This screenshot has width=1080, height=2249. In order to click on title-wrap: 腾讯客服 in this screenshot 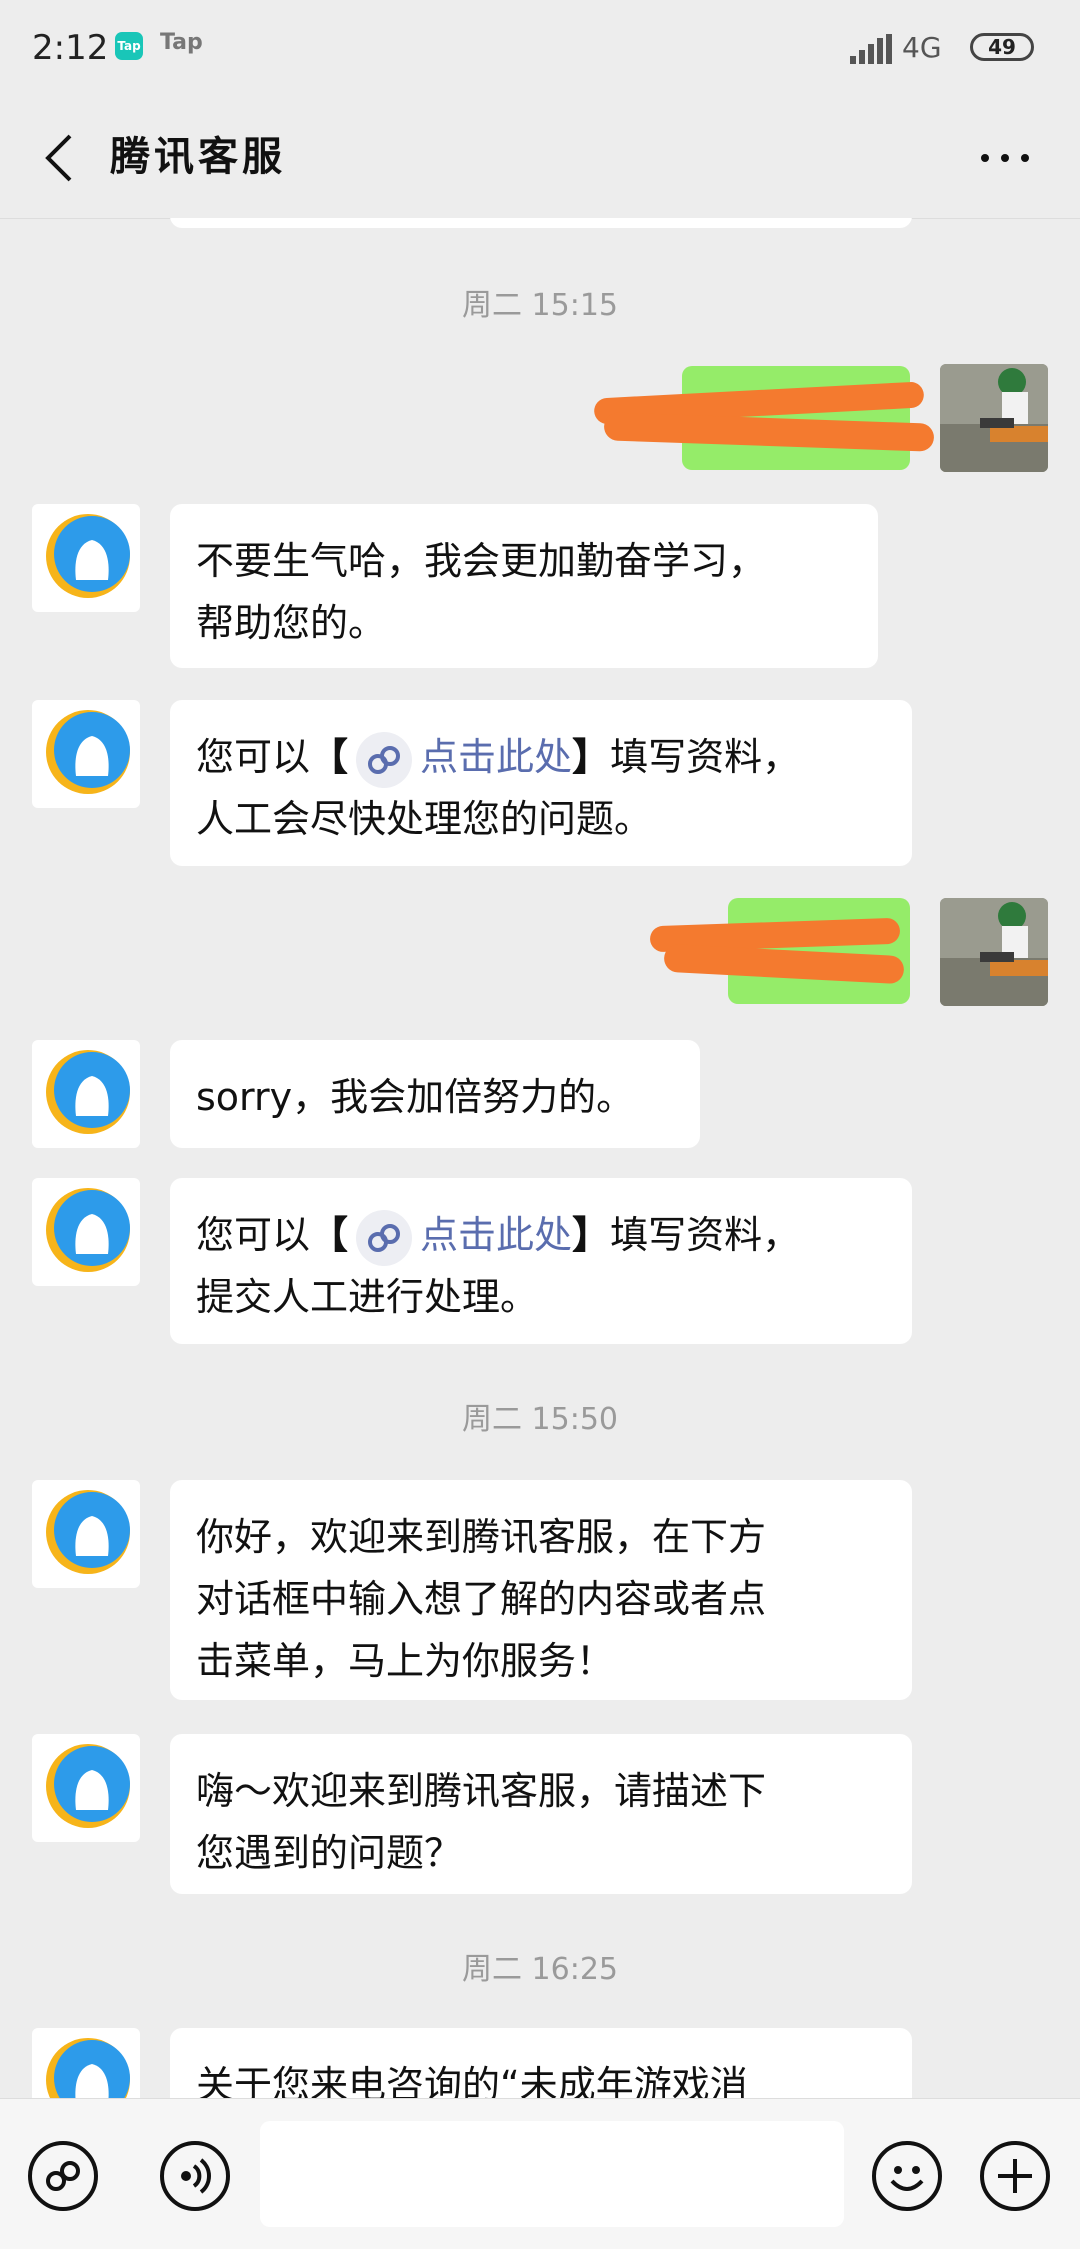, I will do `click(198, 153)`.